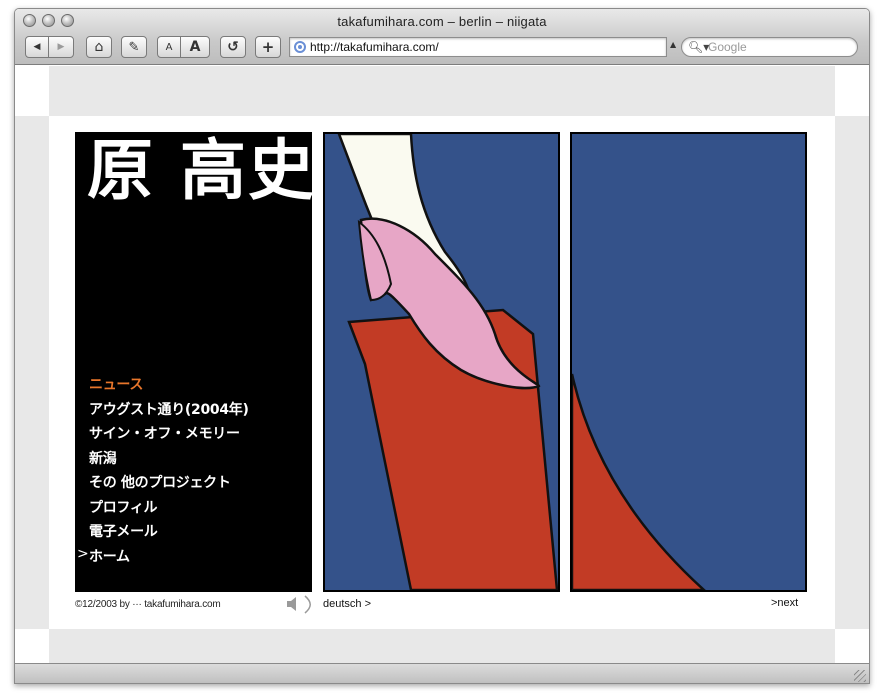 Image resolution: width=888 pixels, height=697 pixels. What do you see at coordinates (347, 604) in the screenshot?
I see `language-link-deutsch: deutsch >` at bounding box center [347, 604].